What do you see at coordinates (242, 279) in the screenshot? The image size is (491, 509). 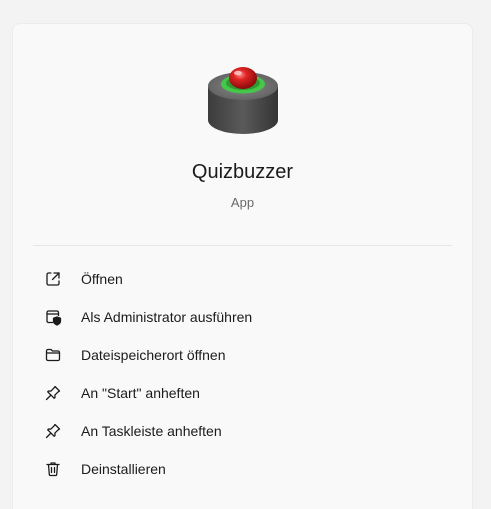 I see `menu-item-open: Öffnen` at bounding box center [242, 279].